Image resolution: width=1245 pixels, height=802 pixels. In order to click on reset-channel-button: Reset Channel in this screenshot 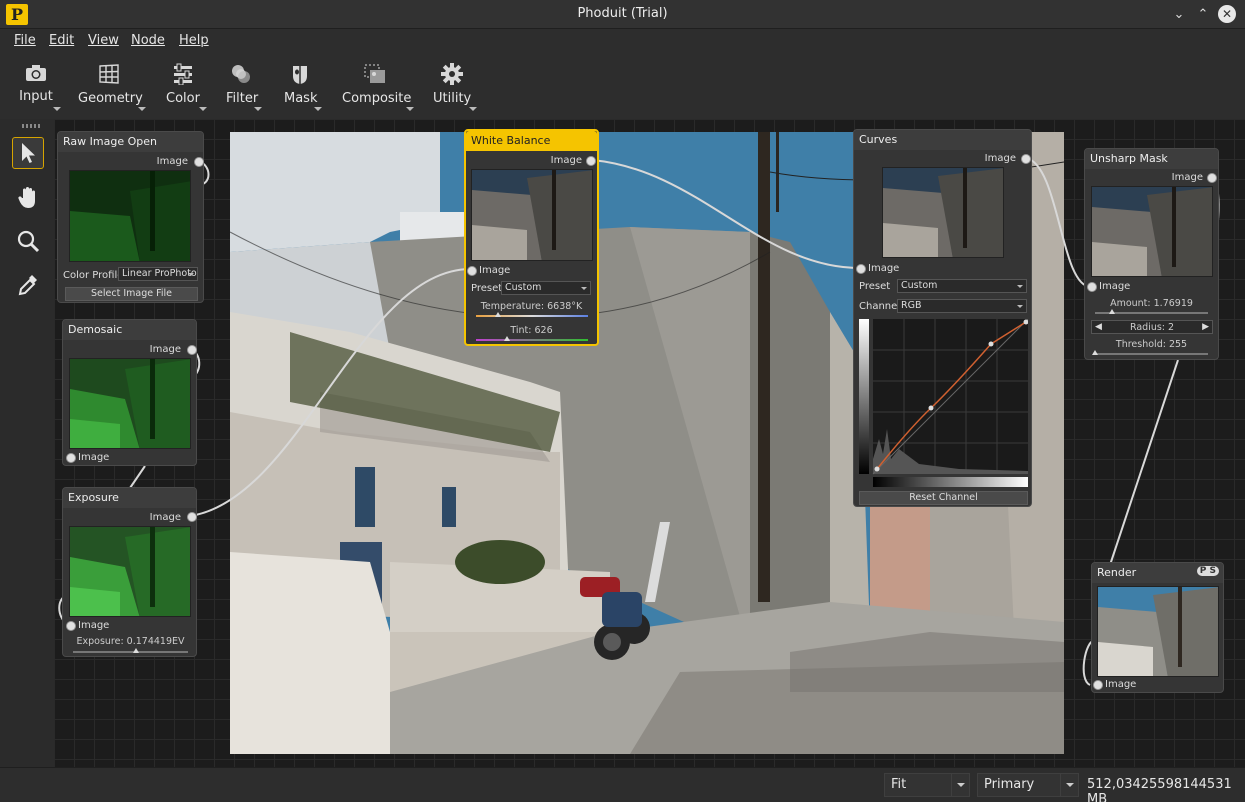, I will do `click(943, 498)`.